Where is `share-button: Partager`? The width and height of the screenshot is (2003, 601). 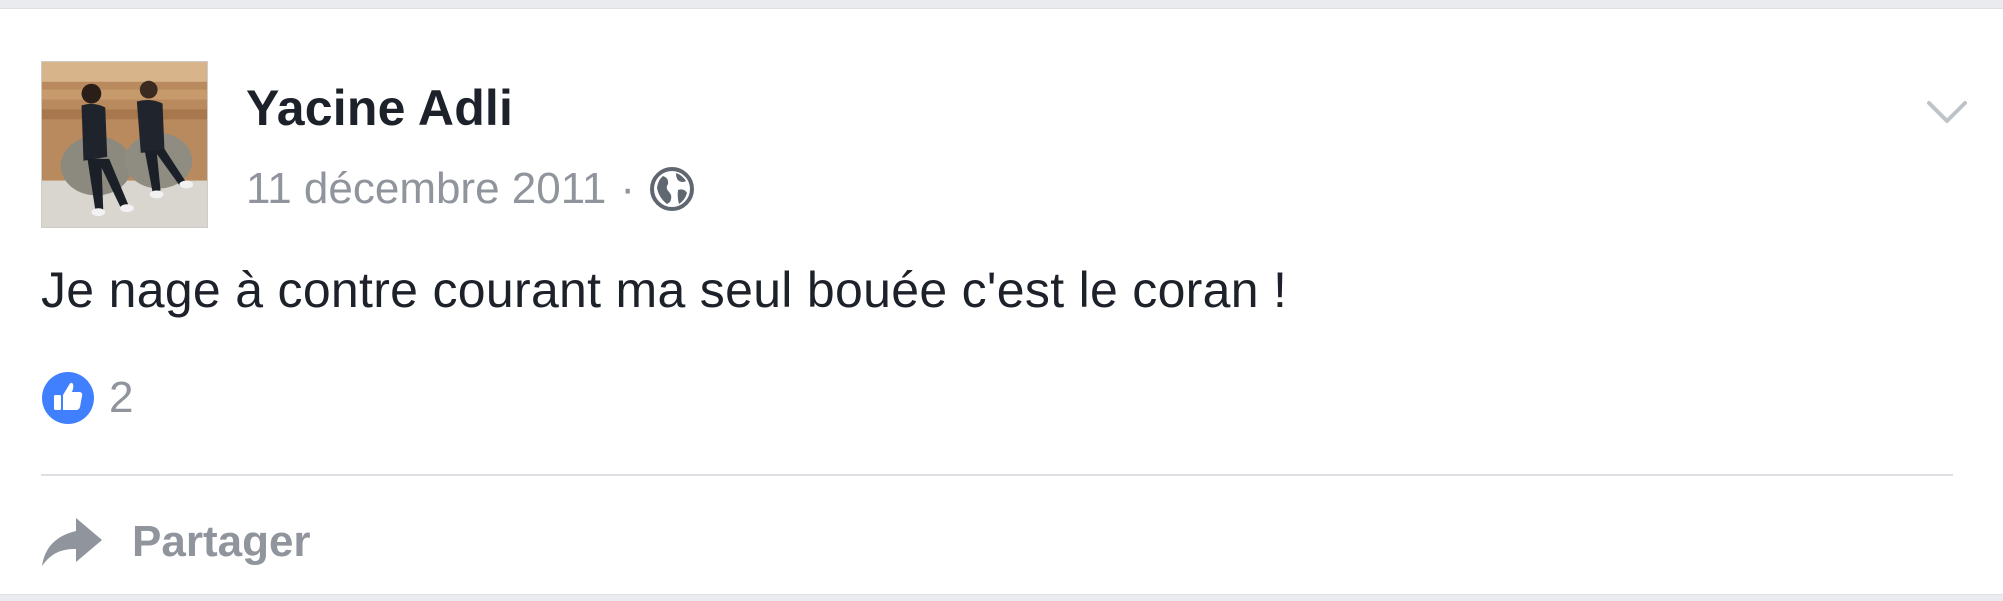 share-button: Partager is located at coordinates (174, 542).